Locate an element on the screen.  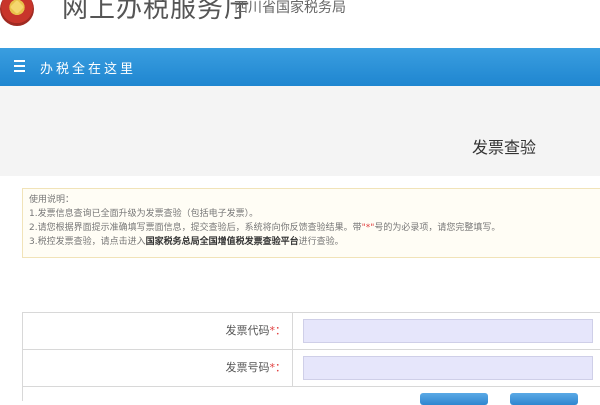
tax-emblem-icon is located at coordinates (17, 13).